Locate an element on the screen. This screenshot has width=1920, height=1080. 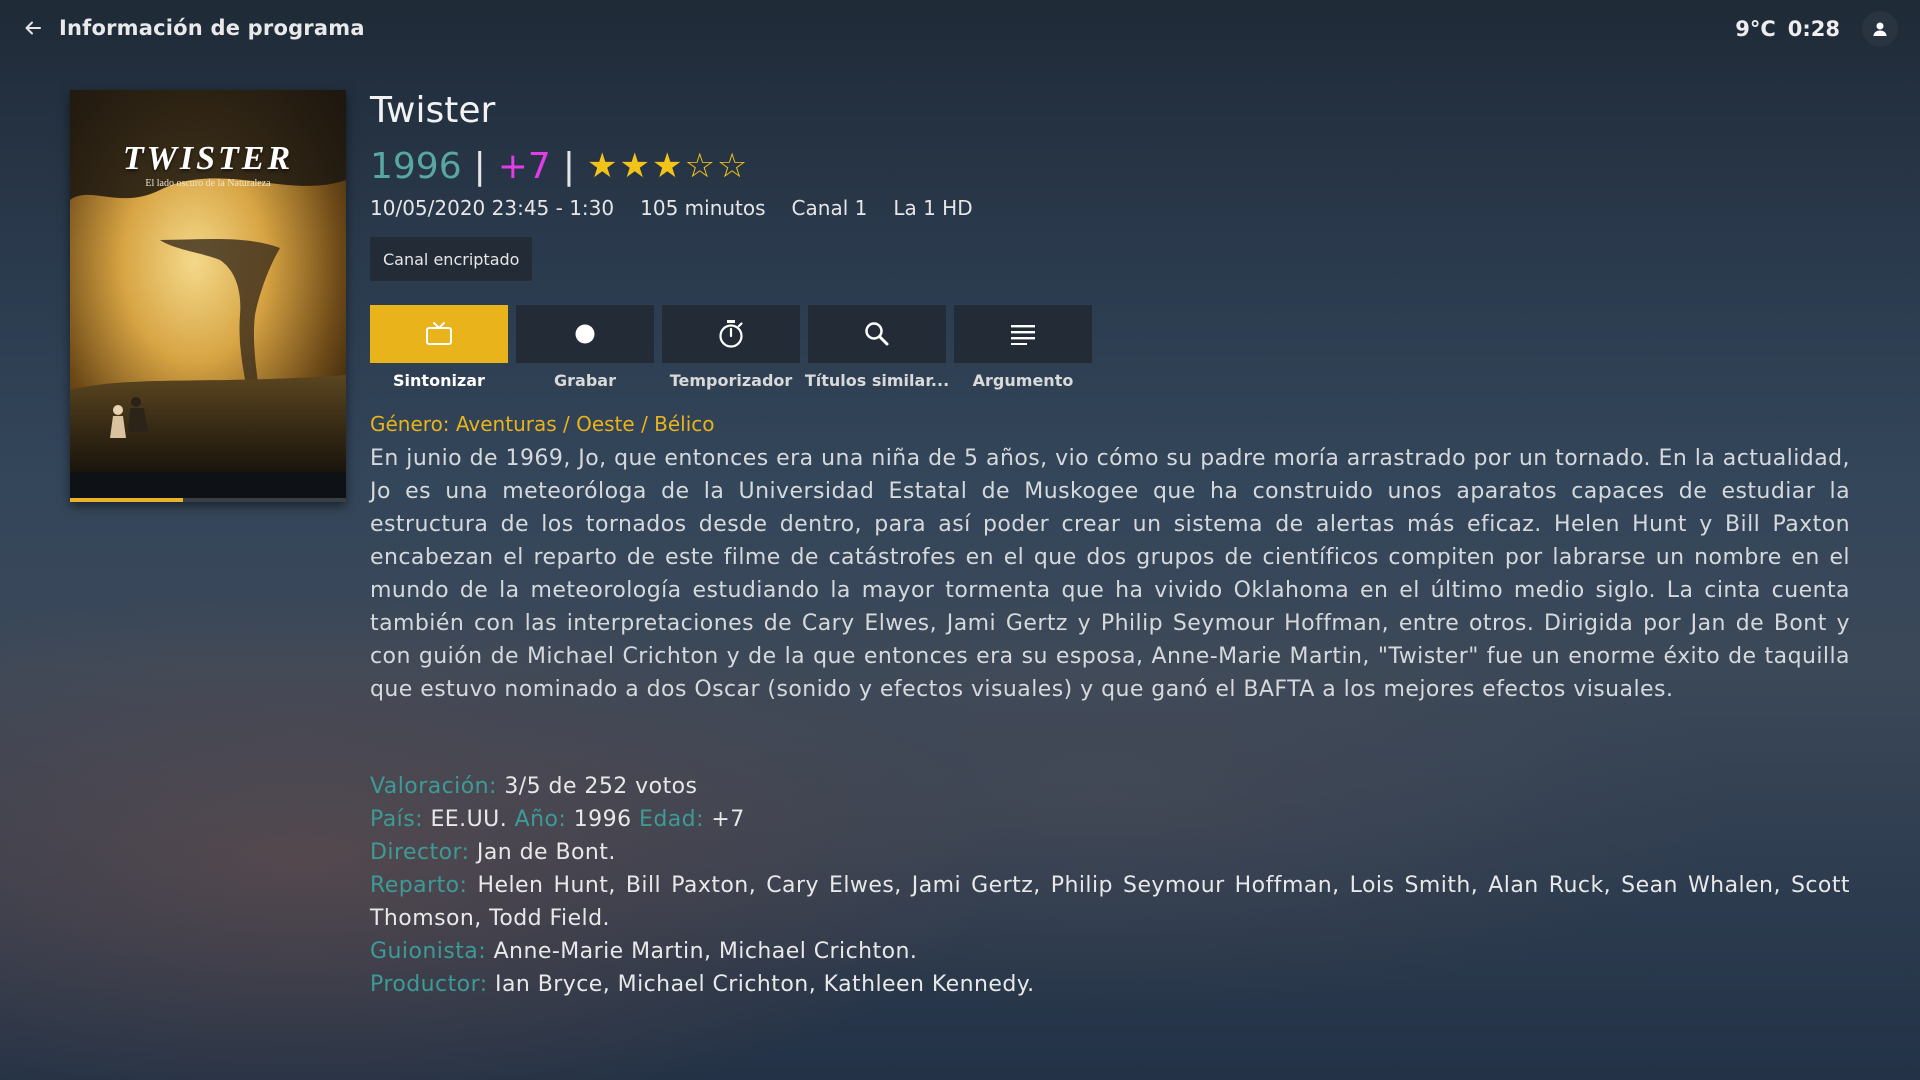
record-button-box is located at coordinates (585, 334).